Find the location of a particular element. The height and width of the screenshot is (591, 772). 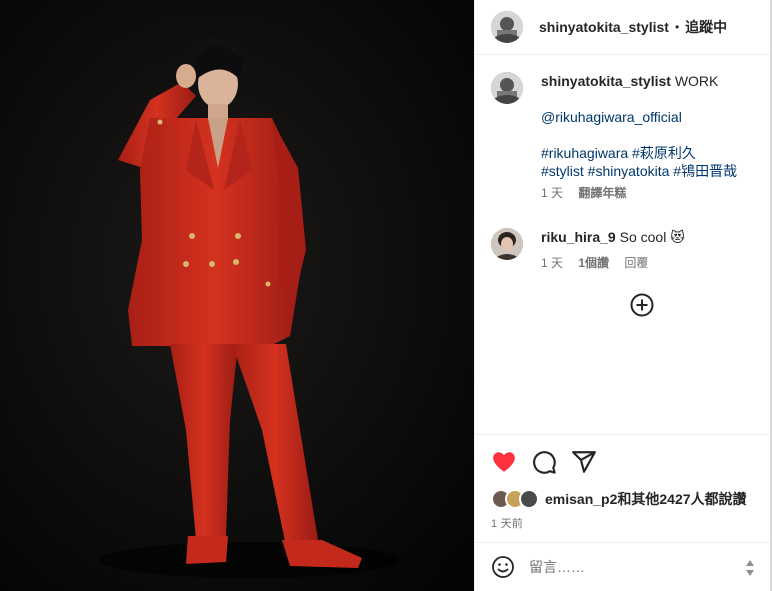

caption-username: shinyatokita_stylist is located at coordinates (606, 81).